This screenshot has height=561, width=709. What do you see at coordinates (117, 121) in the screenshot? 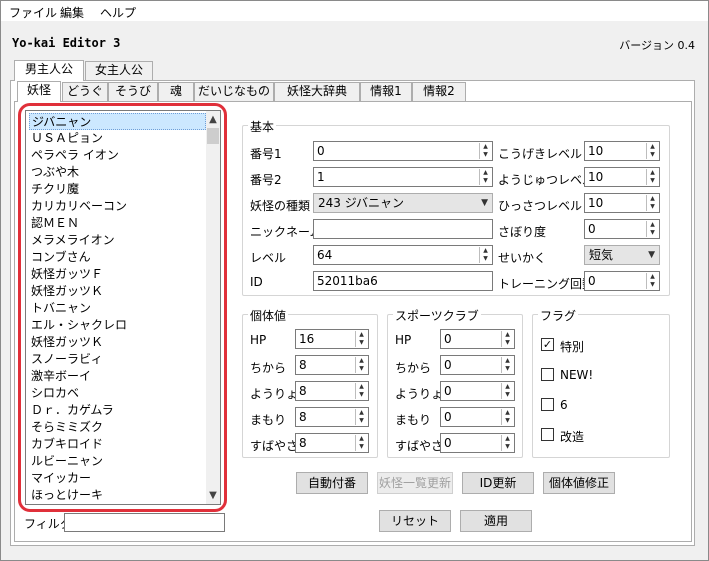
I see `list-item: ジバニャン` at bounding box center [117, 121].